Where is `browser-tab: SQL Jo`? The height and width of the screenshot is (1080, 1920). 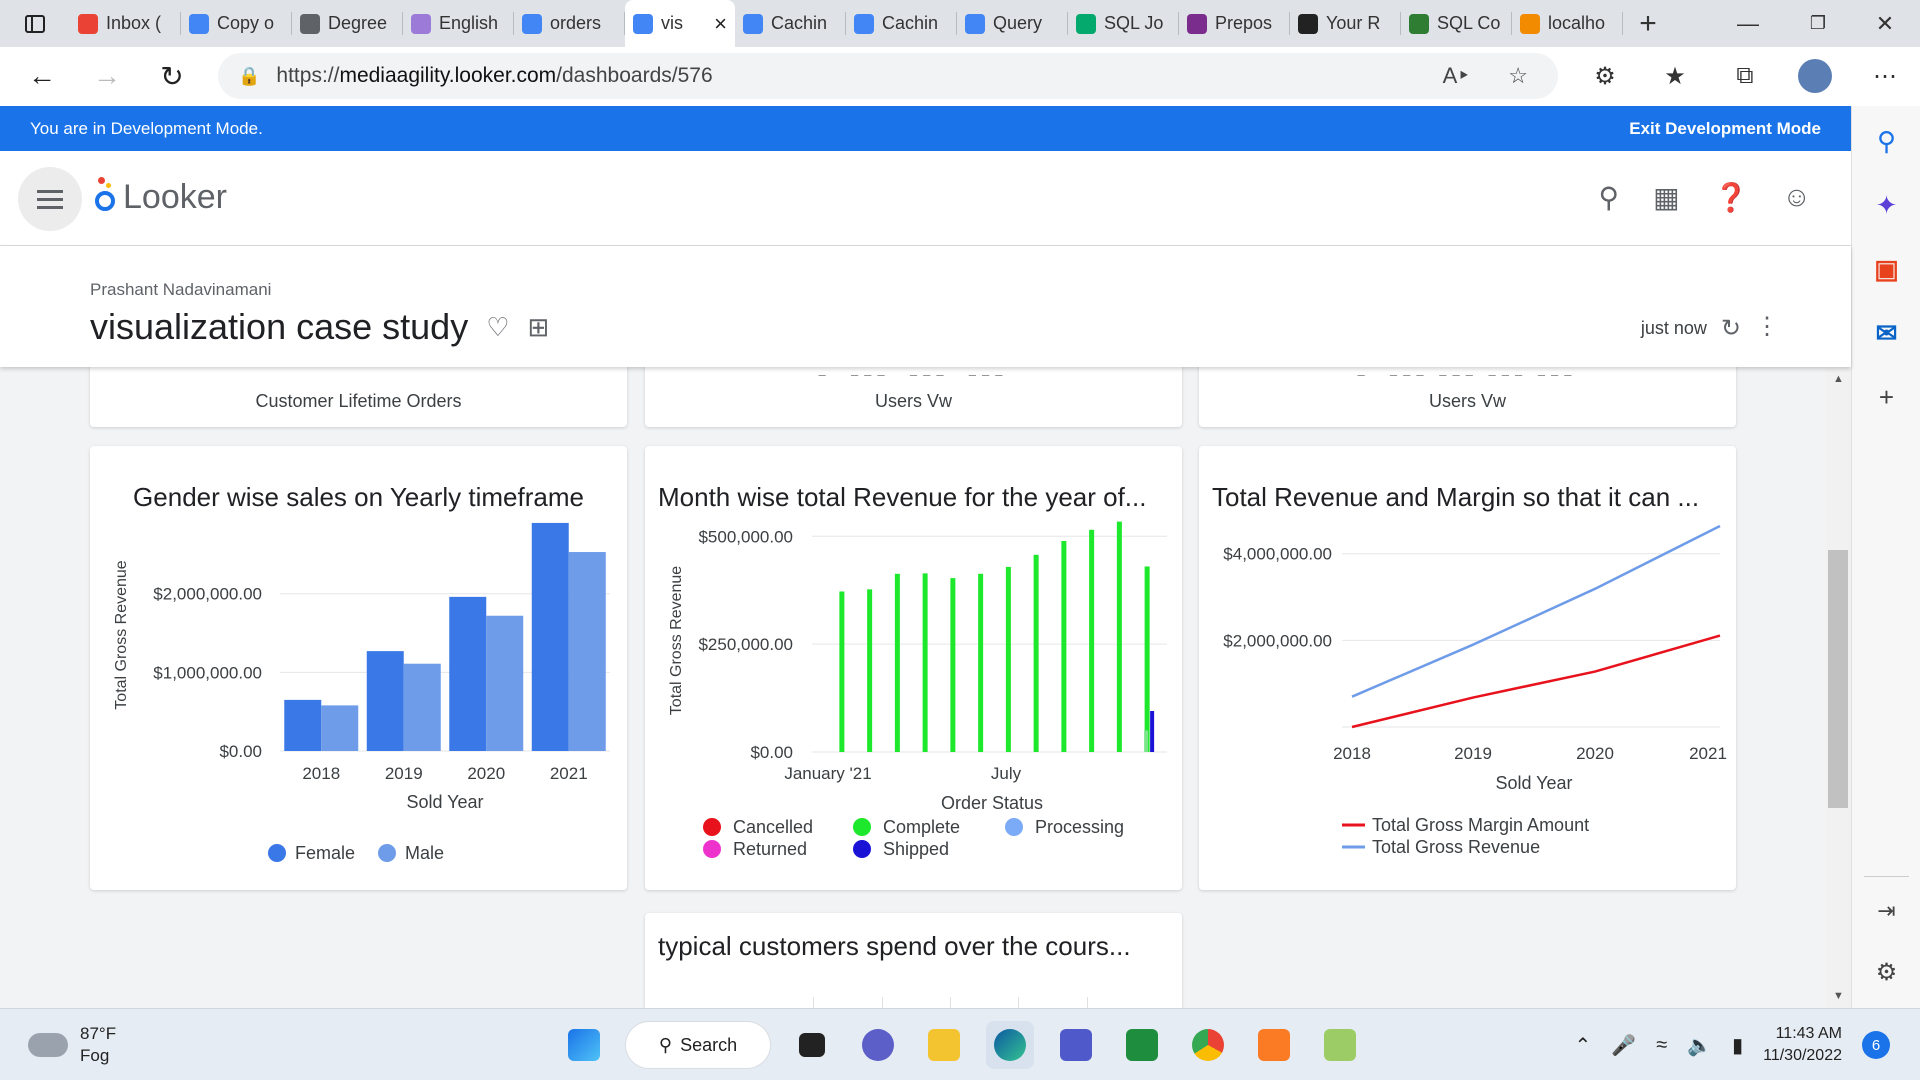 browser-tab: SQL Jo is located at coordinates (1123, 23).